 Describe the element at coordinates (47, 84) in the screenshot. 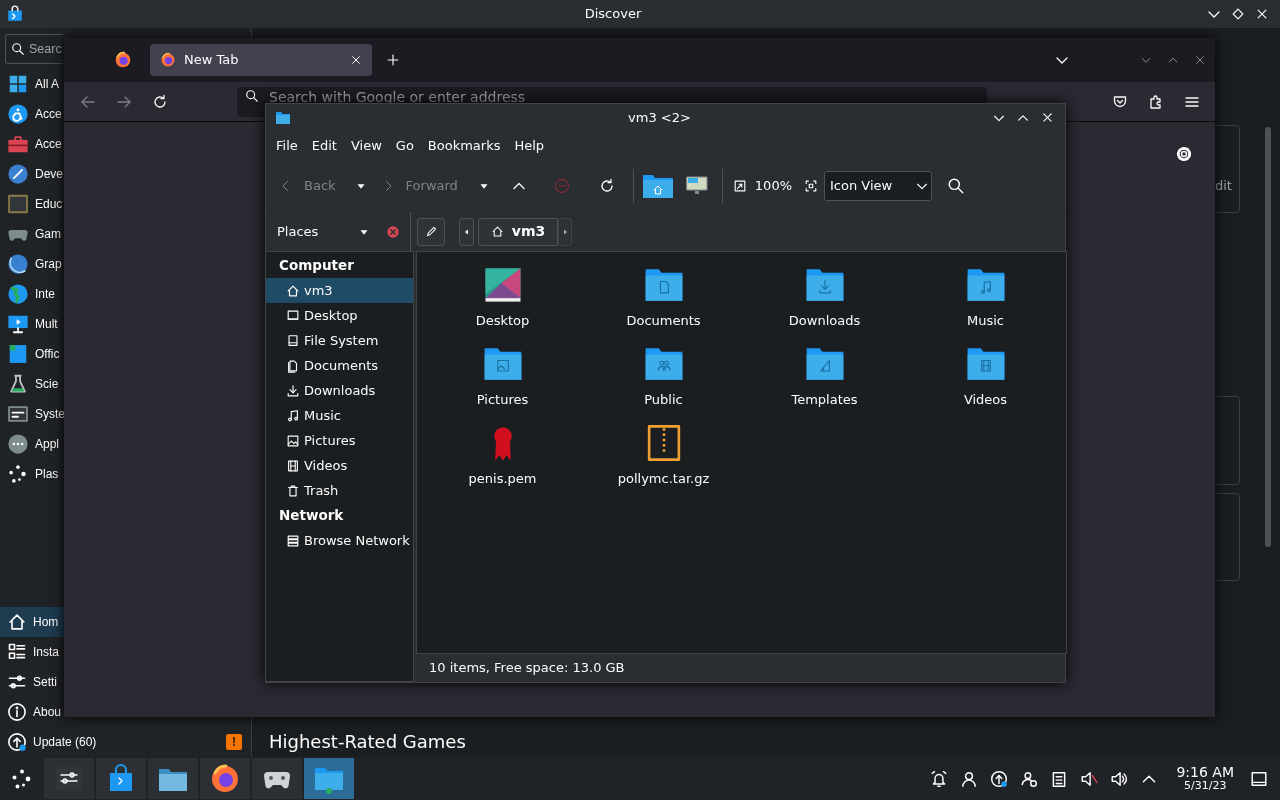

I see `category-item: All A` at that location.